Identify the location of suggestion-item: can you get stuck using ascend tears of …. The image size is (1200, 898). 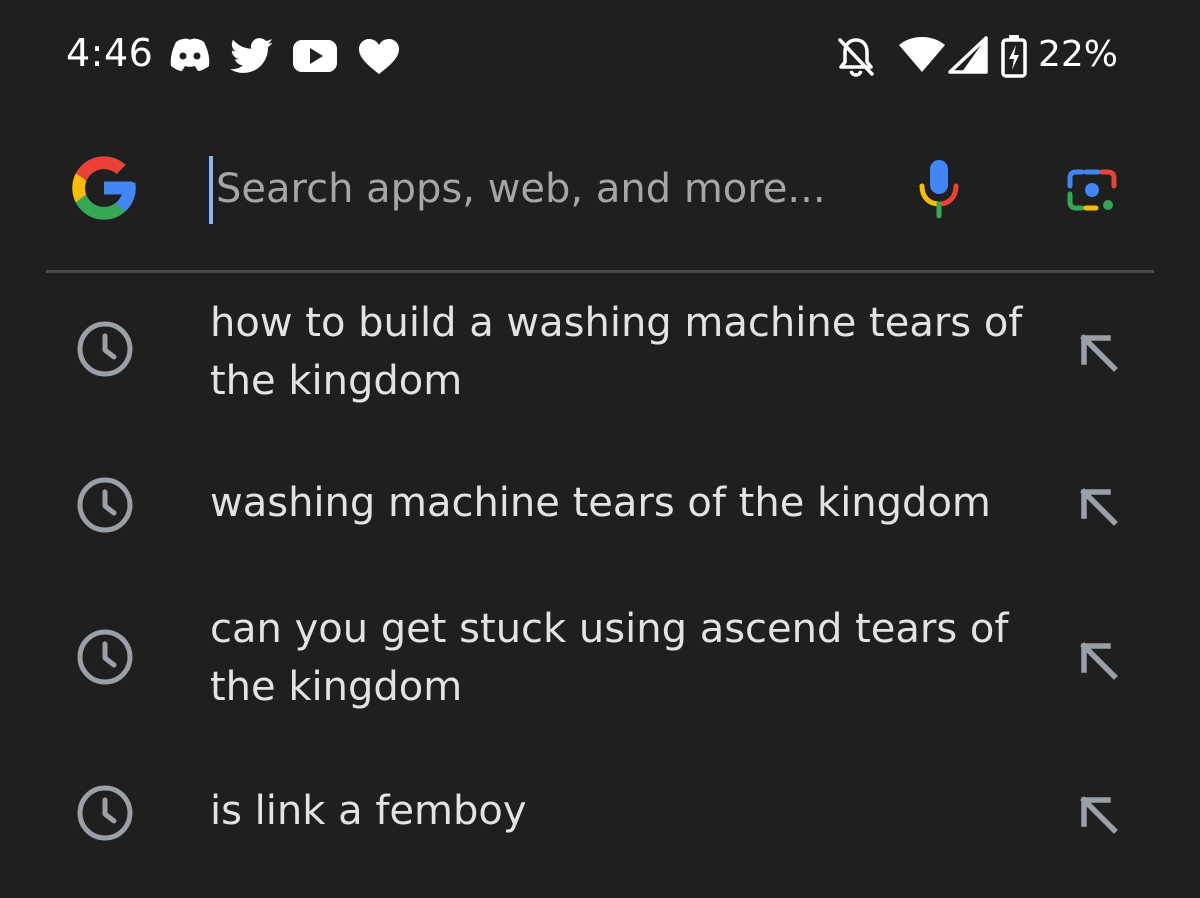
(600, 665).